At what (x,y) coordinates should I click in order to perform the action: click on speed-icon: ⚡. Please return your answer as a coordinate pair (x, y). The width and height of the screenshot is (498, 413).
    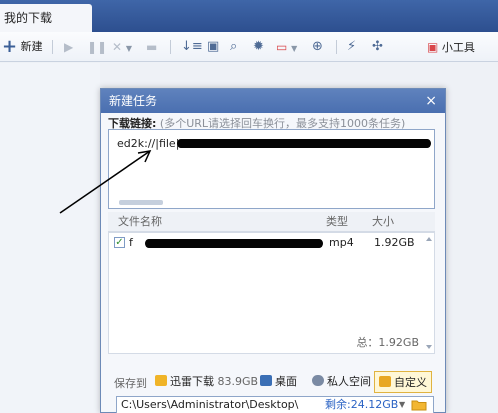
    Looking at the image, I should click on (351, 47).